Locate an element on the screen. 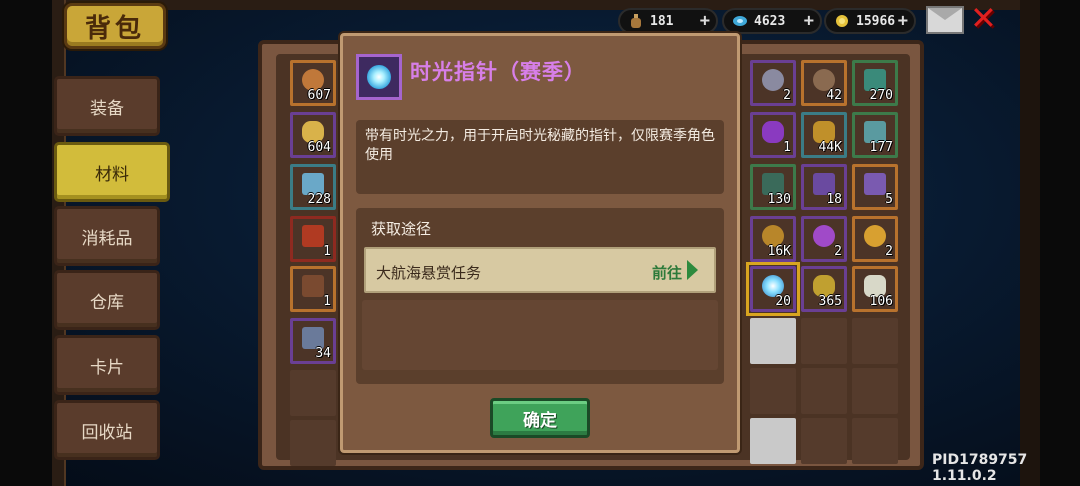 This screenshot has height=486, width=1080. purple-gem-icon is located at coordinates (773, 132).